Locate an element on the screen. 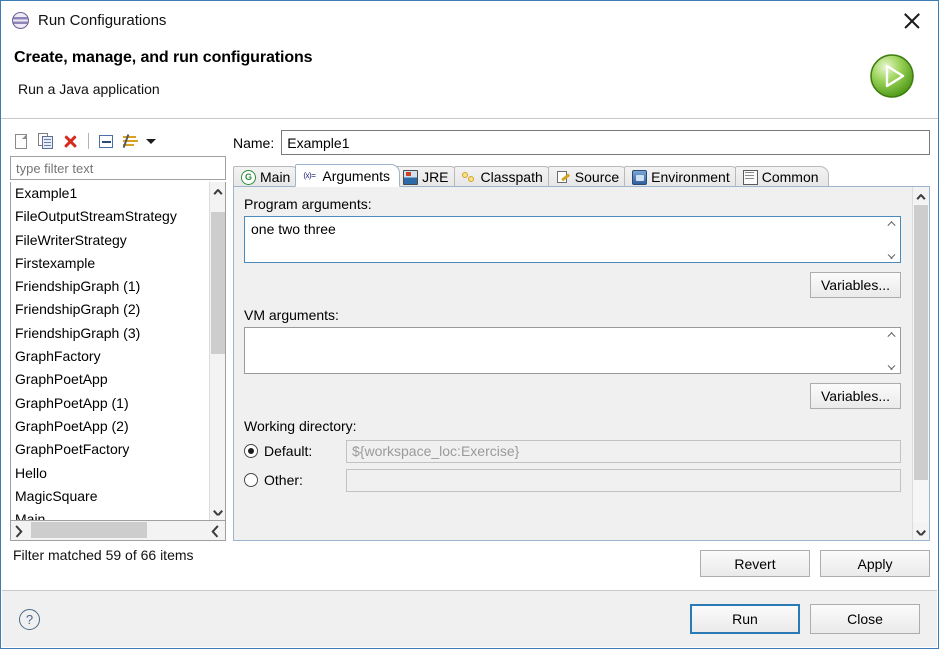  program-arguments-field-wrap is located at coordinates (572, 241).